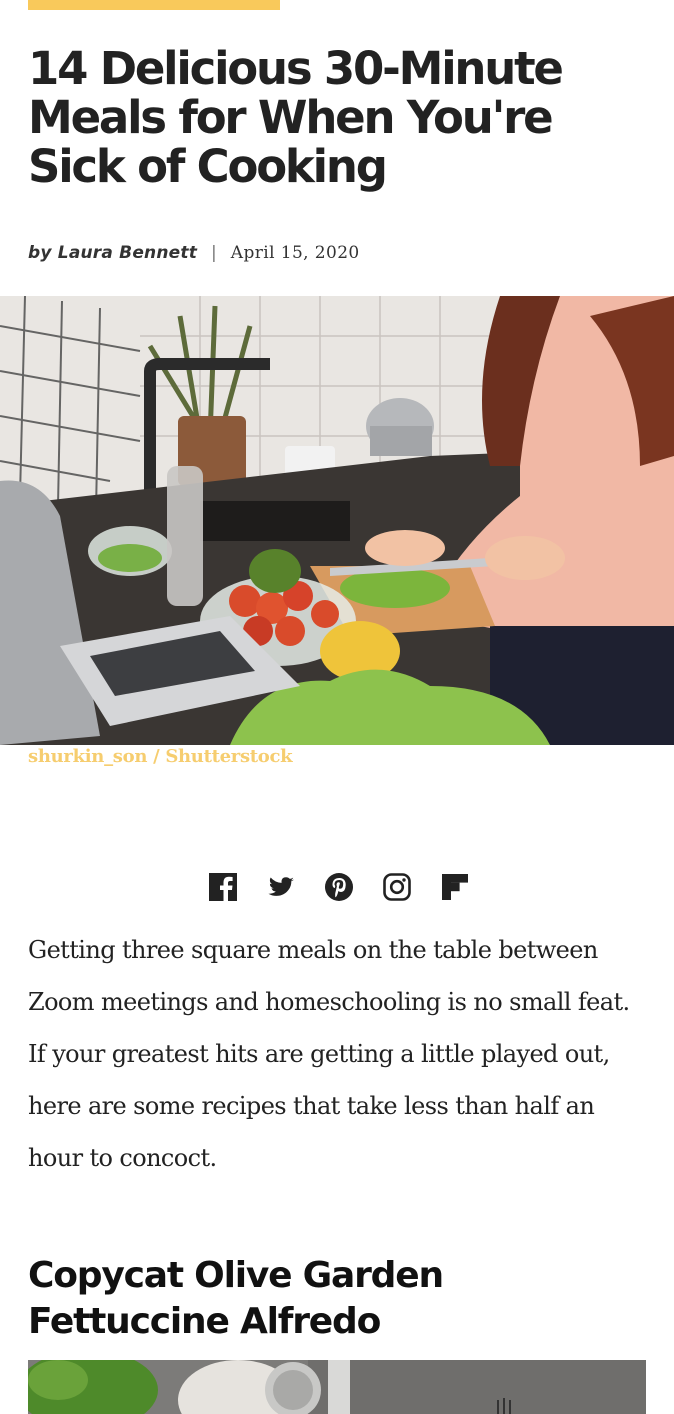  I want to click on author-link: by Laura Bennett, so click(112, 253).